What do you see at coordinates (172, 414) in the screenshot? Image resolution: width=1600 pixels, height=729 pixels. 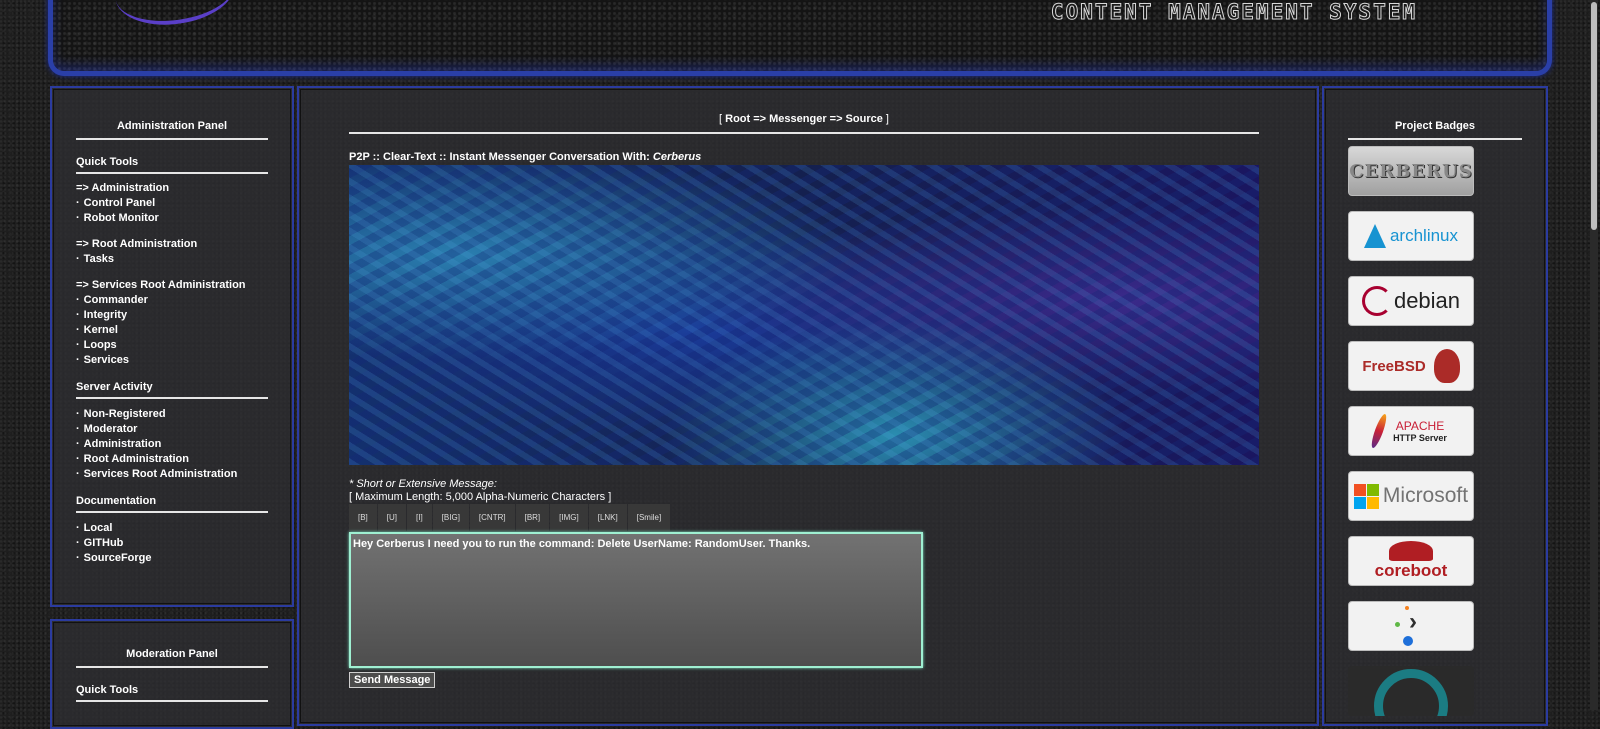 I see `nav-item-non-registered: · Non-Registered` at bounding box center [172, 414].